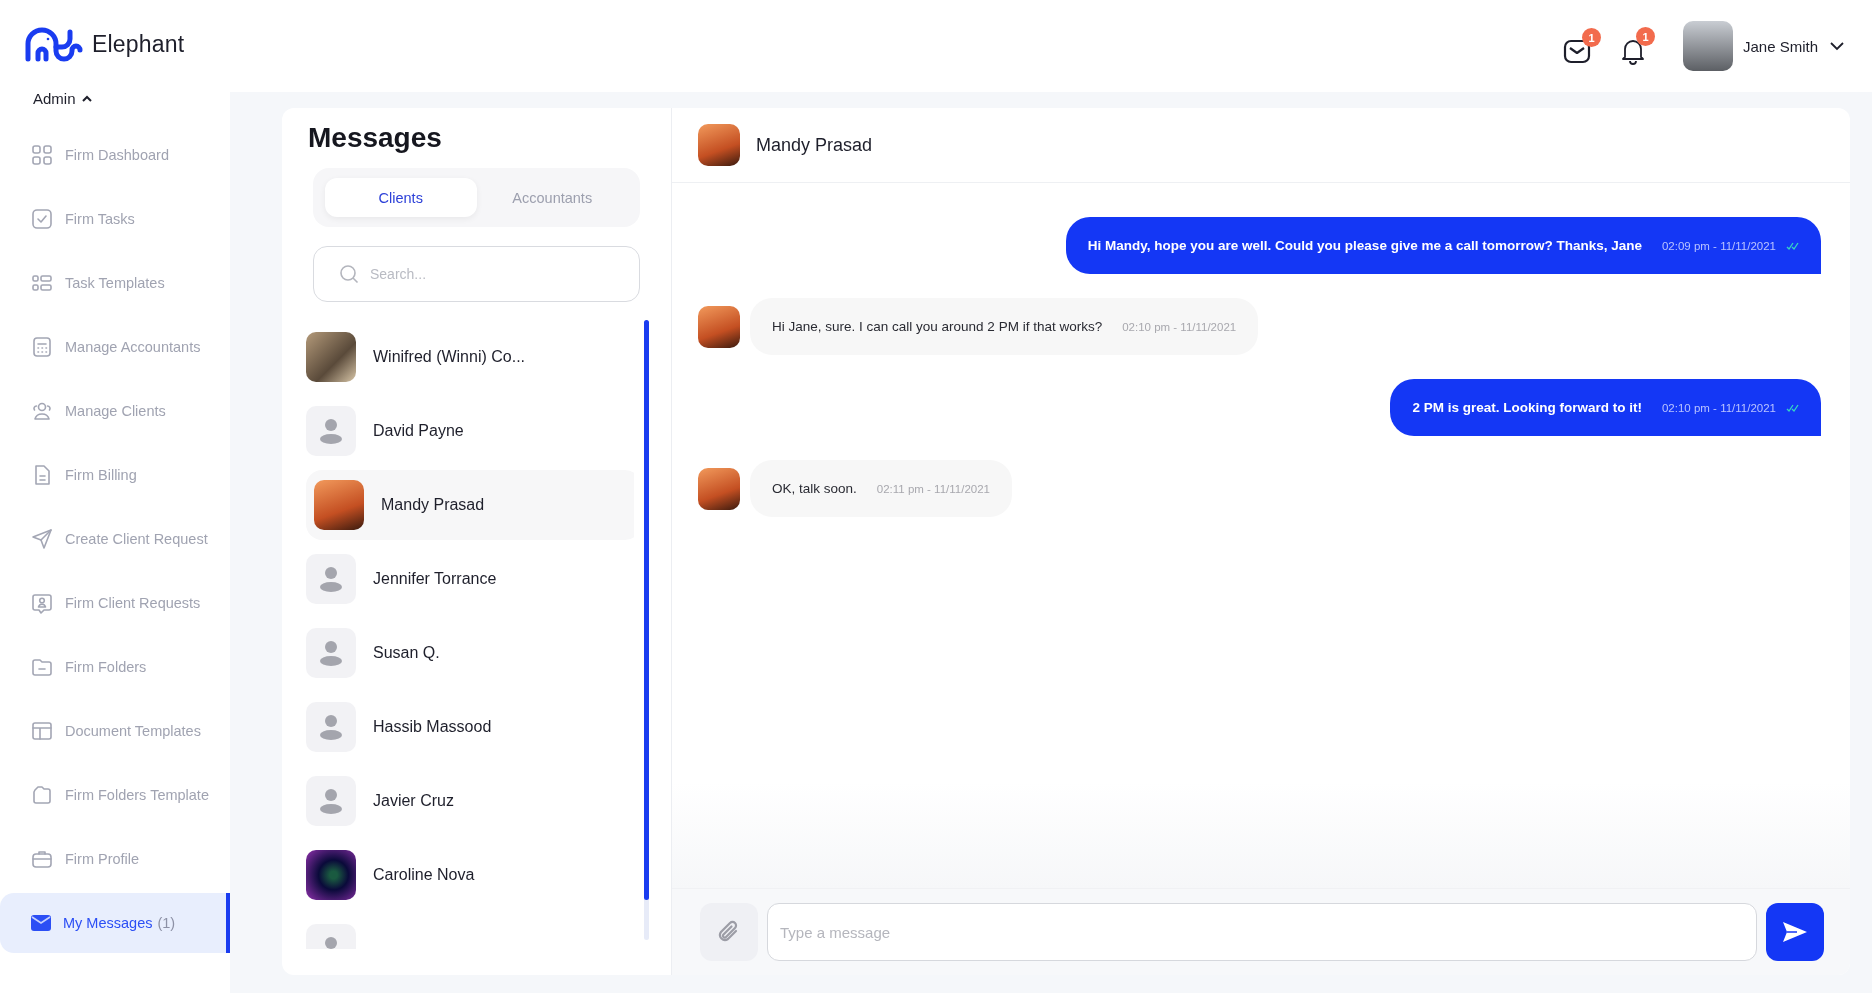 This screenshot has width=1872, height=993. What do you see at coordinates (115, 347) in the screenshot?
I see `nav-item: Manage Accountants` at bounding box center [115, 347].